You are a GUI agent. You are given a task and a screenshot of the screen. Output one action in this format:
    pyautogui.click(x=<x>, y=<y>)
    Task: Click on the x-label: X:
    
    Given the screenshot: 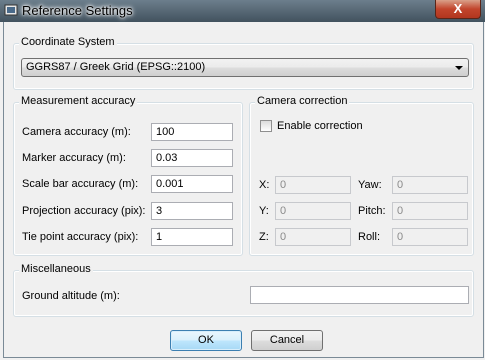 What is the action you would take?
    pyautogui.click(x=264, y=185)
    